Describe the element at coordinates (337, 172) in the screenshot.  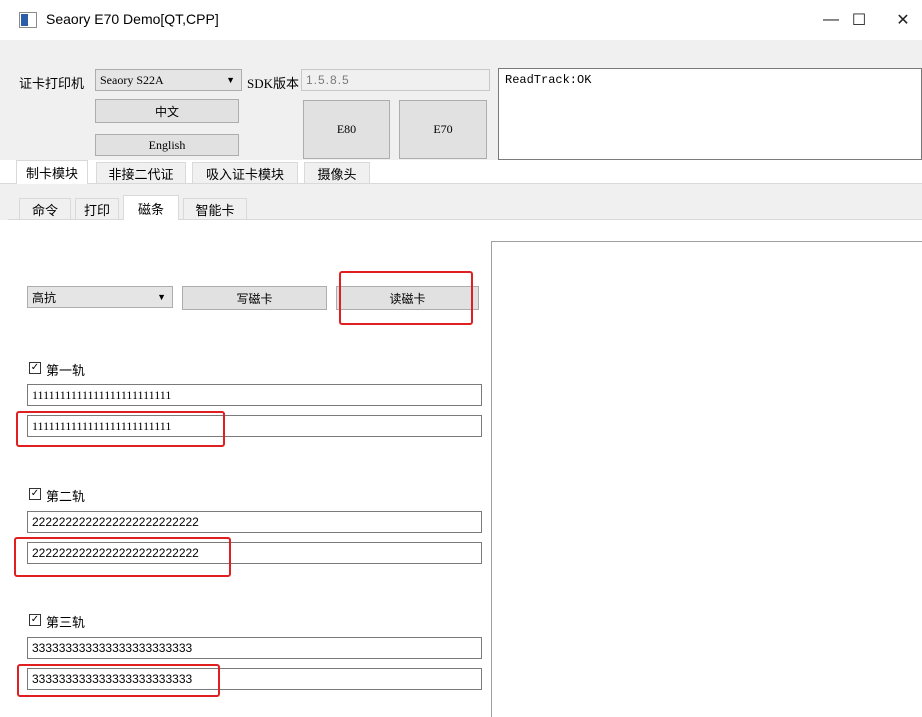
I see `tab-camera: 摄像头` at that location.